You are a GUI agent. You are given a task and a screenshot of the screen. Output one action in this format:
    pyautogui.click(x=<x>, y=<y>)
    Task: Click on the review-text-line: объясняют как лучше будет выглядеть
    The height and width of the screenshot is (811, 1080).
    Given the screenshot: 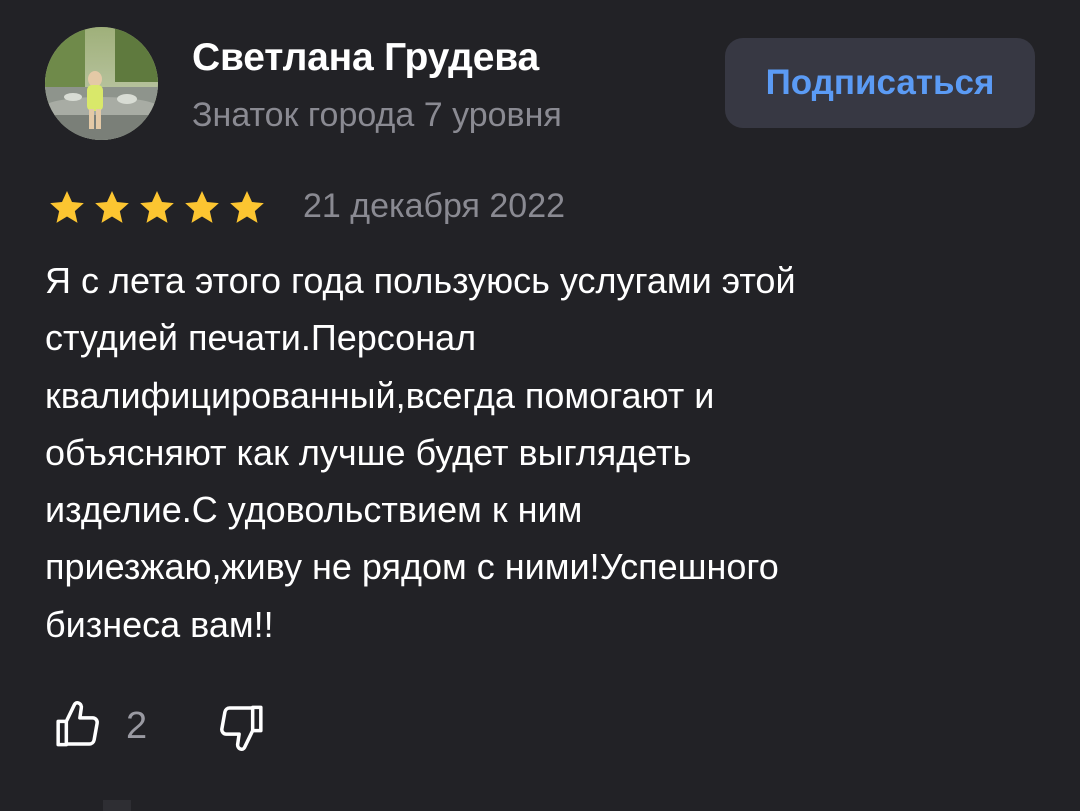 What is the action you would take?
    pyautogui.click(x=368, y=452)
    